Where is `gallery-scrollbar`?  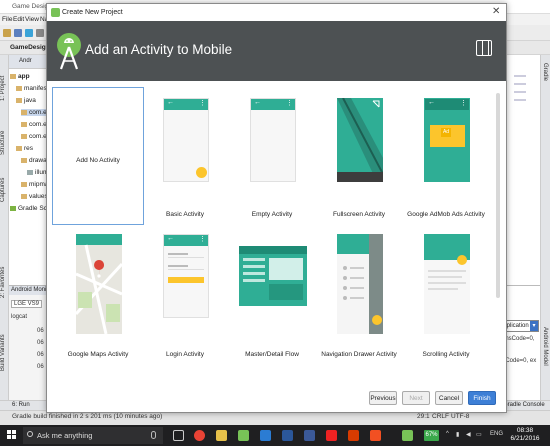 gallery-scrollbar is located at coordinates (498, 195).